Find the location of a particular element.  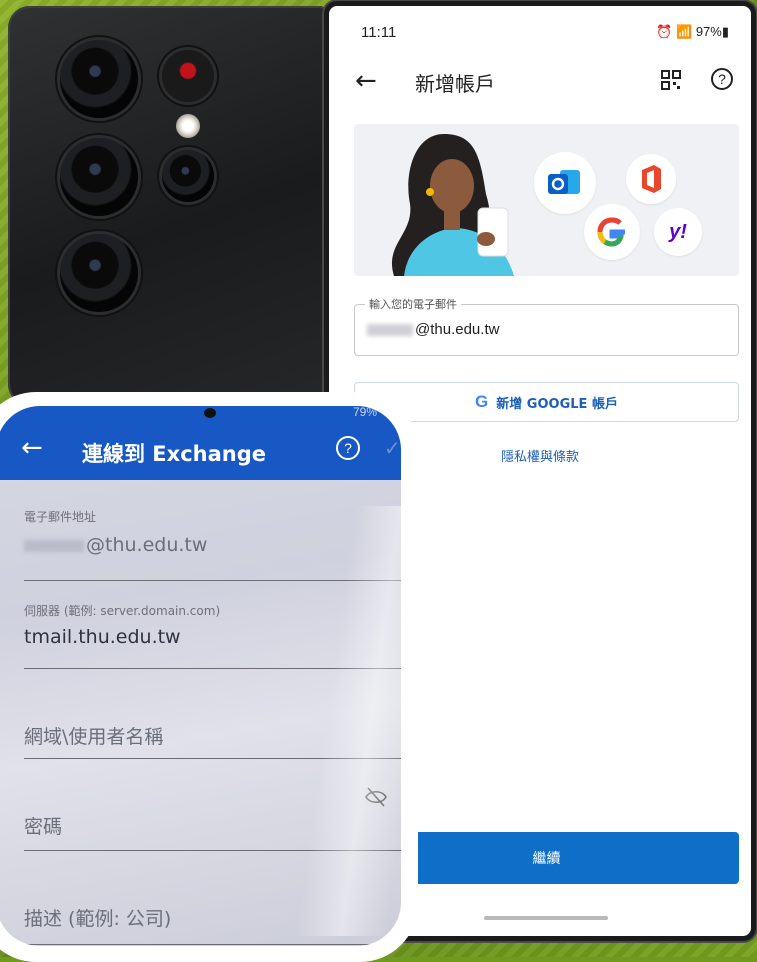

camera-cutout is located at coordinates (210, 413).